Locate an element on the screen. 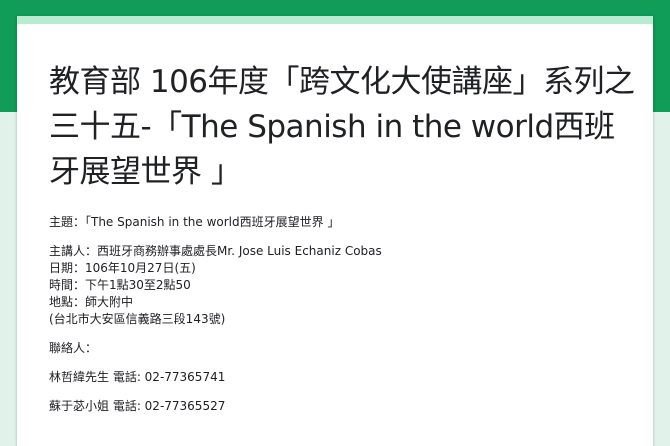 The image size is (670, 446). contact-2: 蘇于苾小姐 電話: 02-77365527 is located at coordinates (137, 406).